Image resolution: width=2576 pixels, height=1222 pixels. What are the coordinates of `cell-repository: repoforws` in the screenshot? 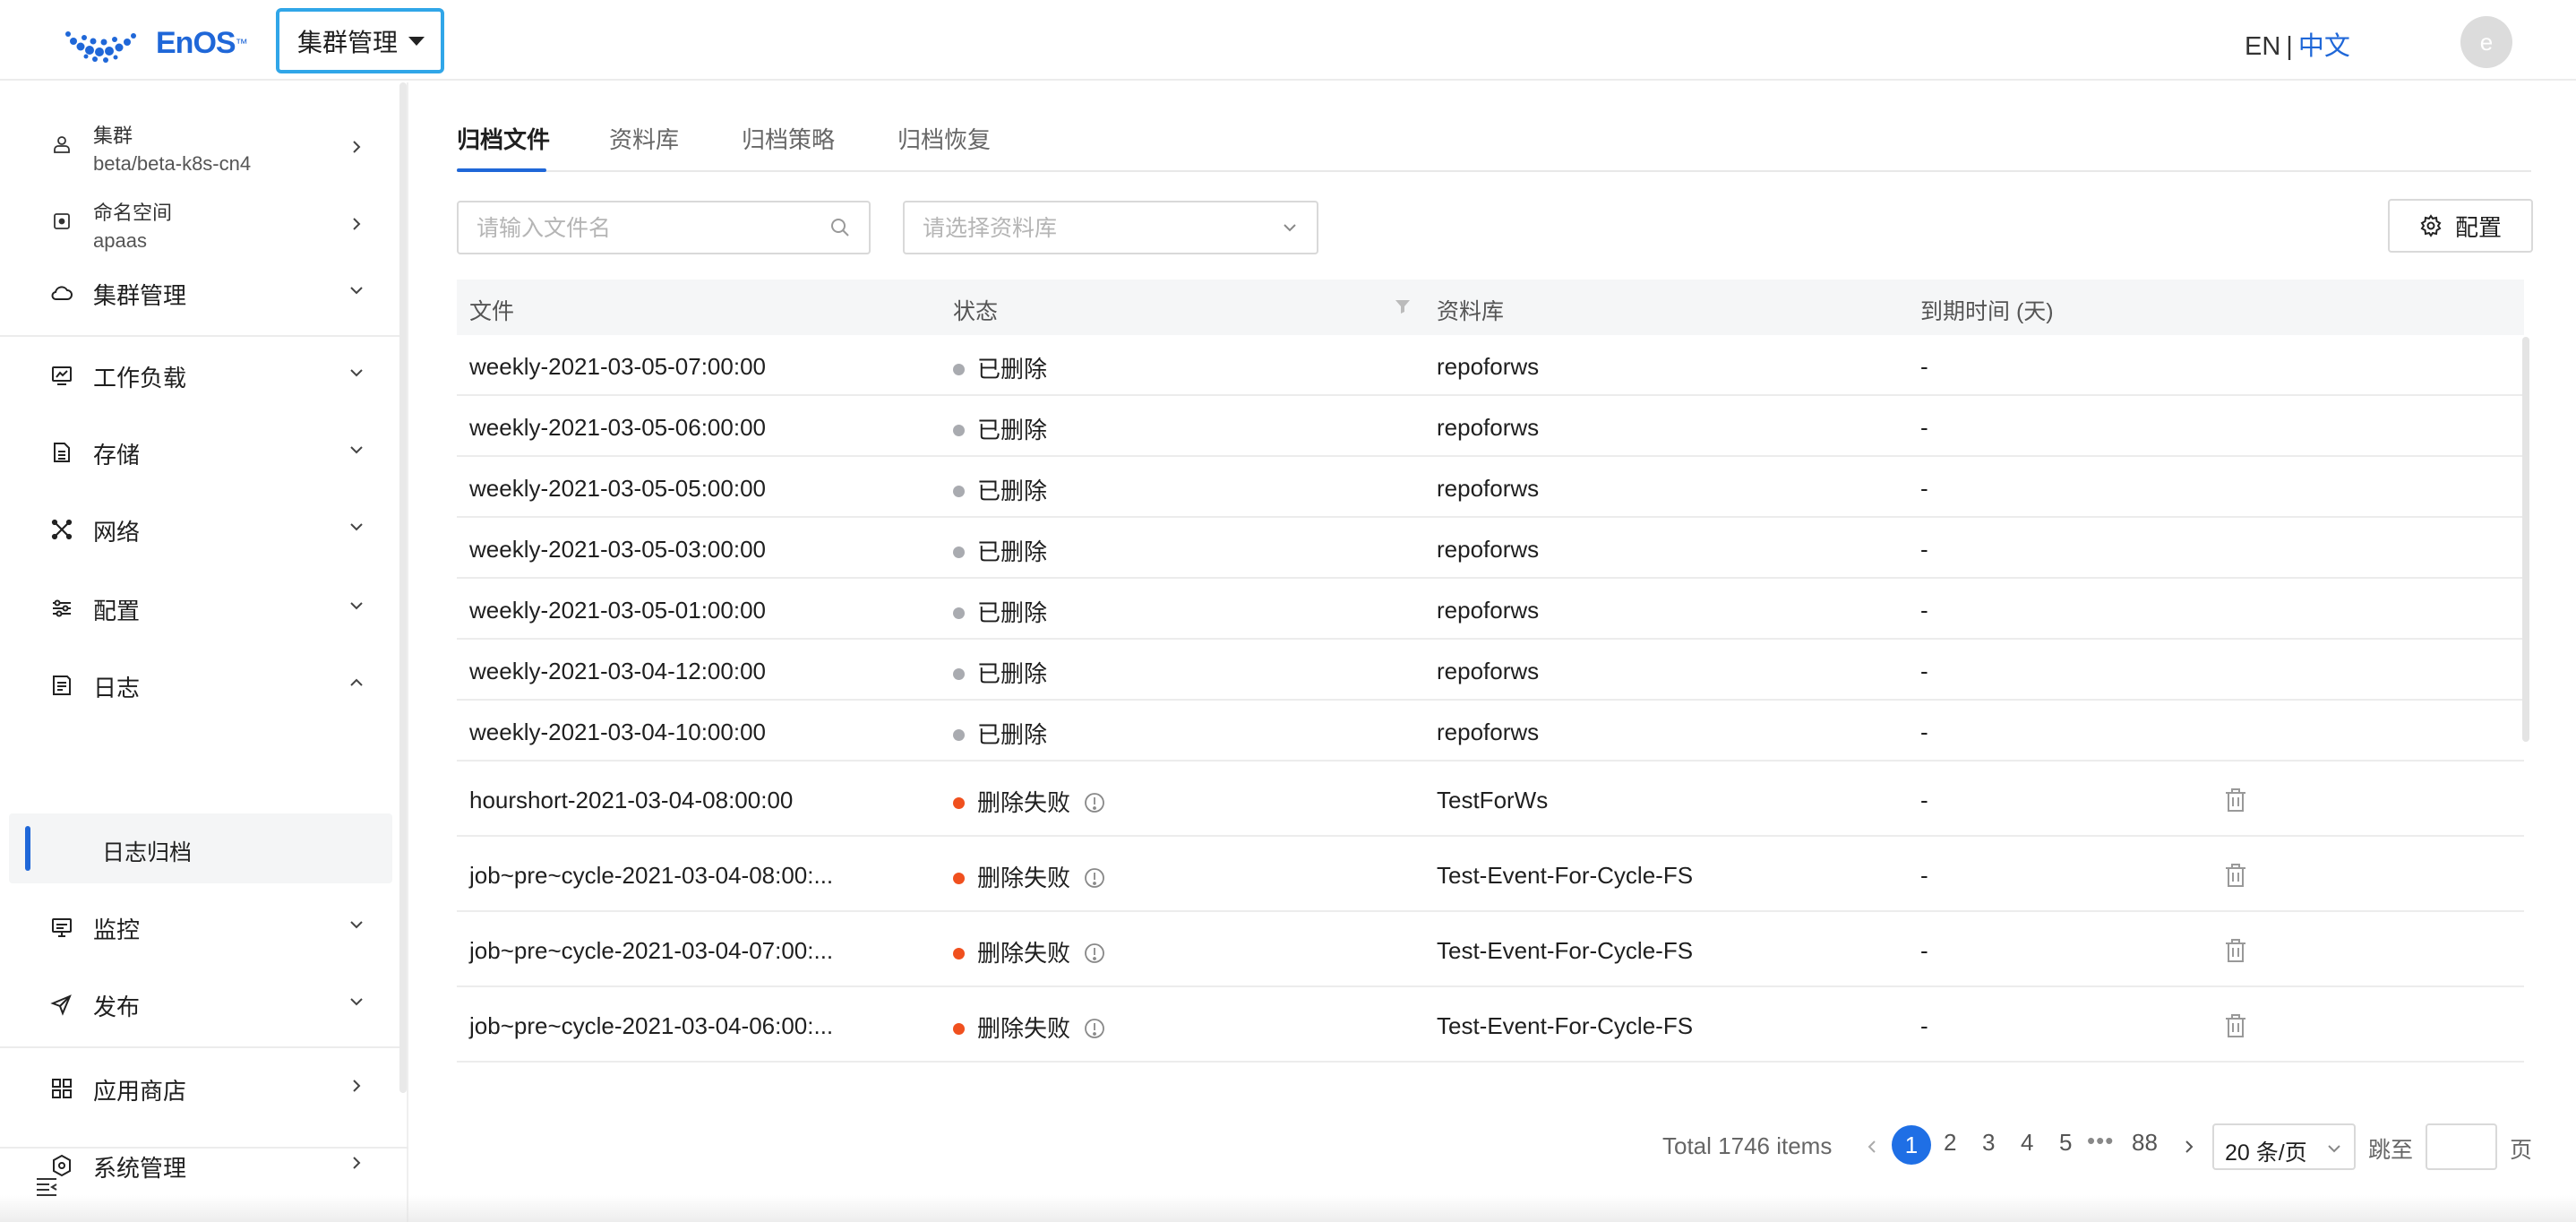 It's located at (1488, 549).